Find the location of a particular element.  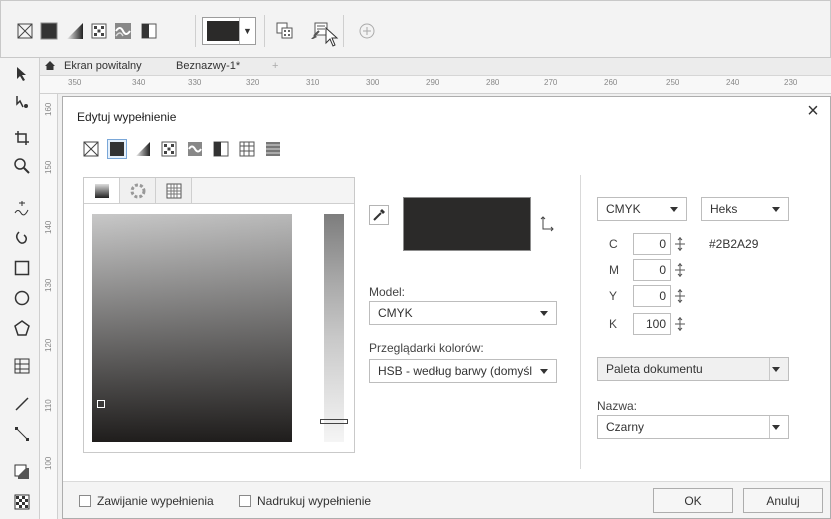

tab-welcome-screen: Ekran powitalny is located at coordinates (103, 66).